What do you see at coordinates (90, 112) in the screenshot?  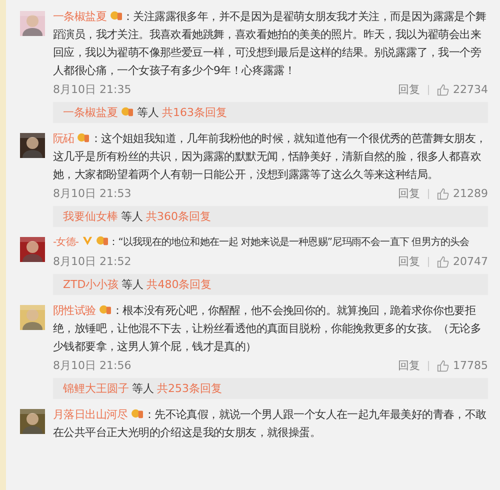 I see `replier-link: 一条椒盐夏` at bounding box center [90, 112].